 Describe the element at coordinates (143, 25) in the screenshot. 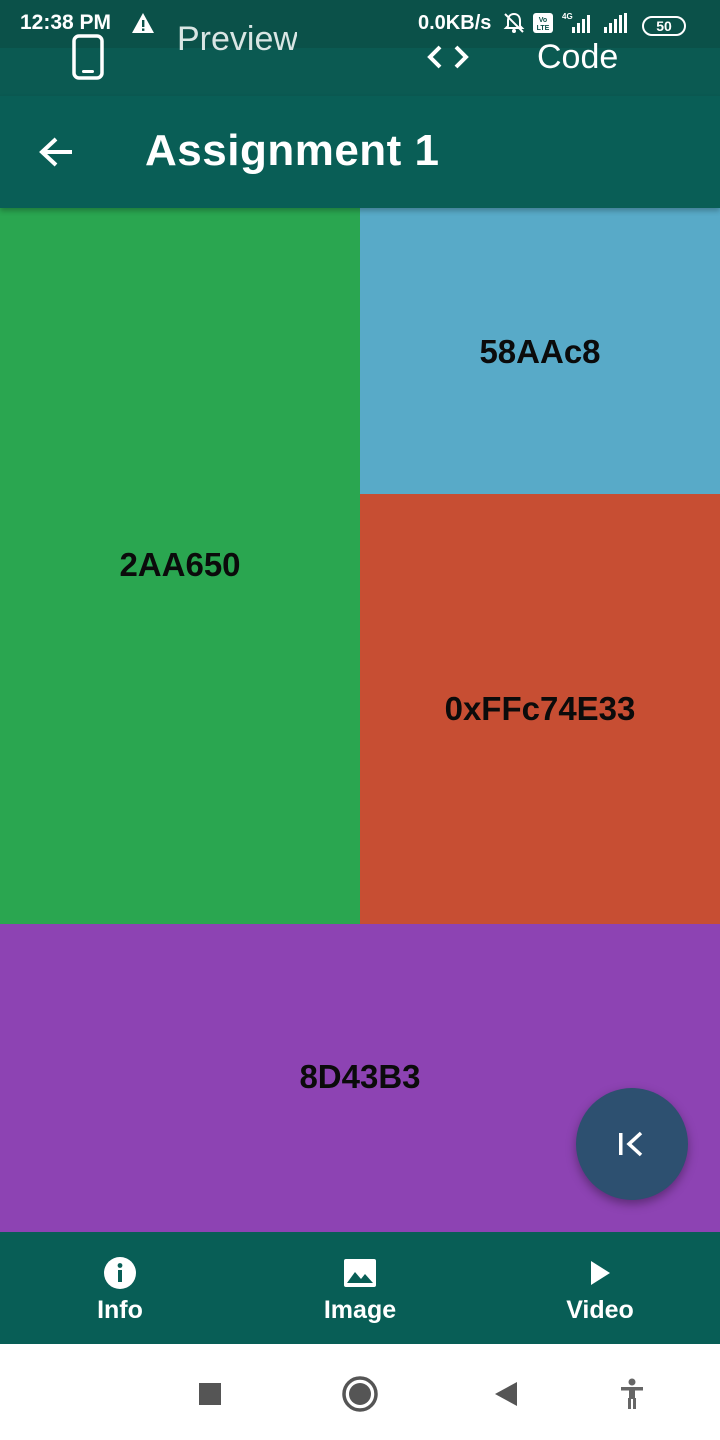

I see `warning-icon` at that location.